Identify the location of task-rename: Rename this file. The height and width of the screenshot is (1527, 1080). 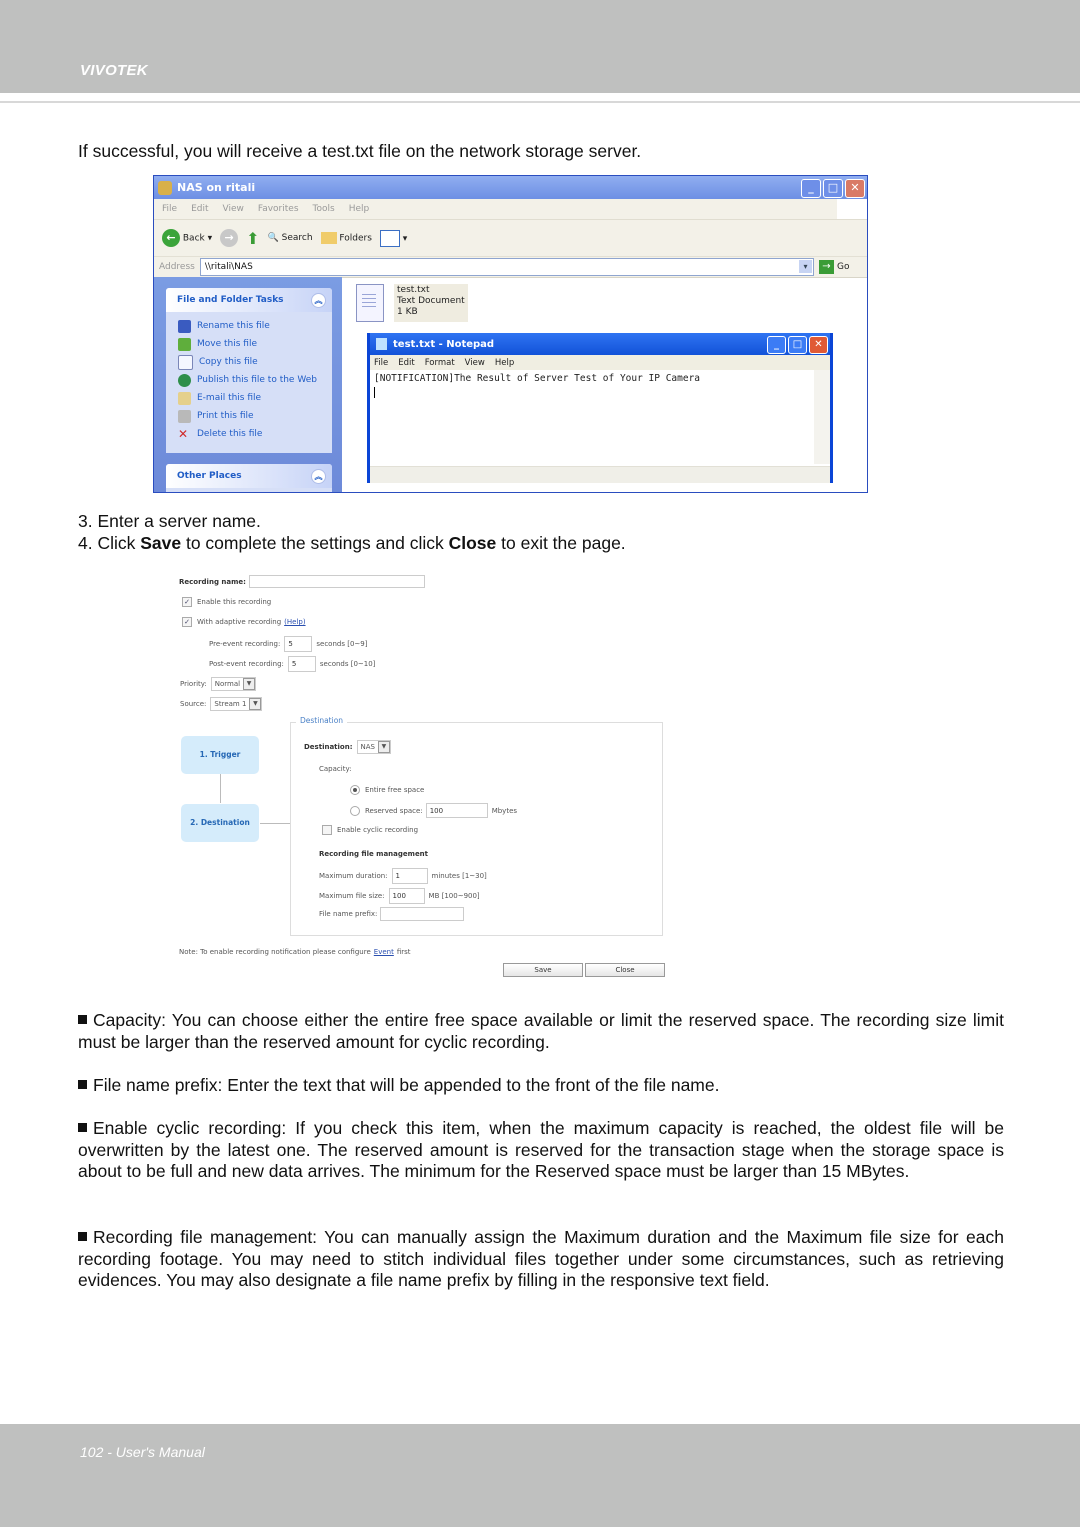
(249, 326).